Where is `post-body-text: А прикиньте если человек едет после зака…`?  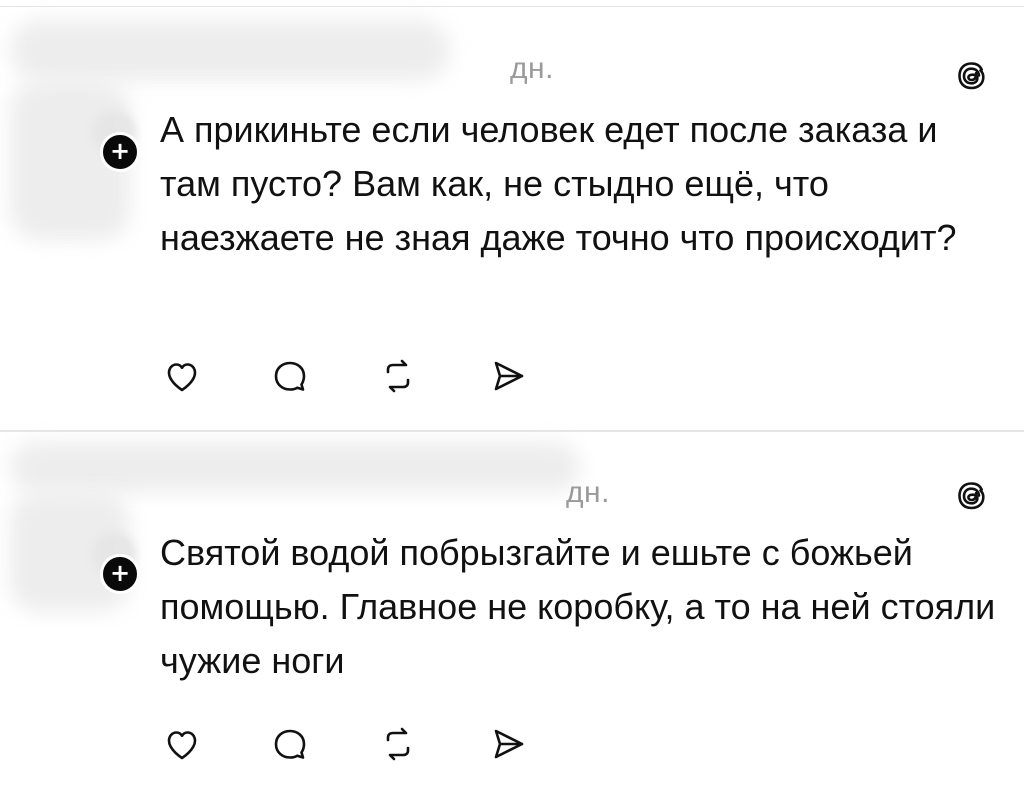
post-body-text: А прикиньте если человек едет после зака… is located at coordinates (558, 183).